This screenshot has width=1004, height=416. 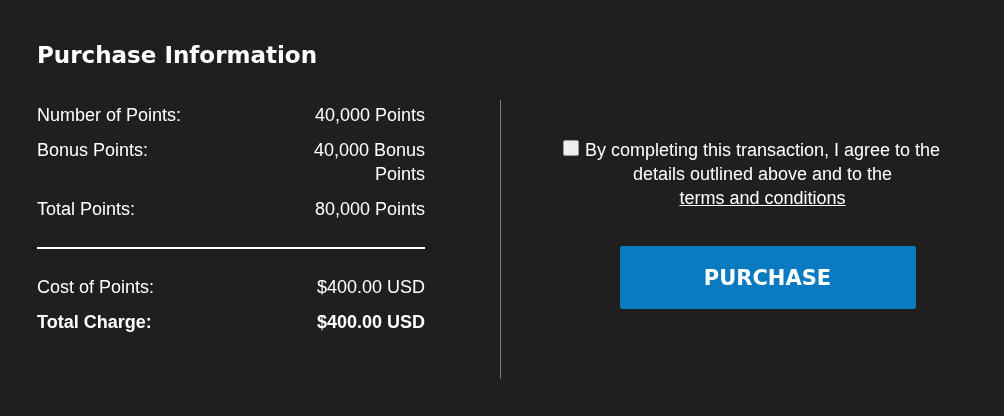 I want to click on agreement-text: By completing this transaction, I agree to the details outlined above and to the terms and conditions, so click(x=762, y=174).